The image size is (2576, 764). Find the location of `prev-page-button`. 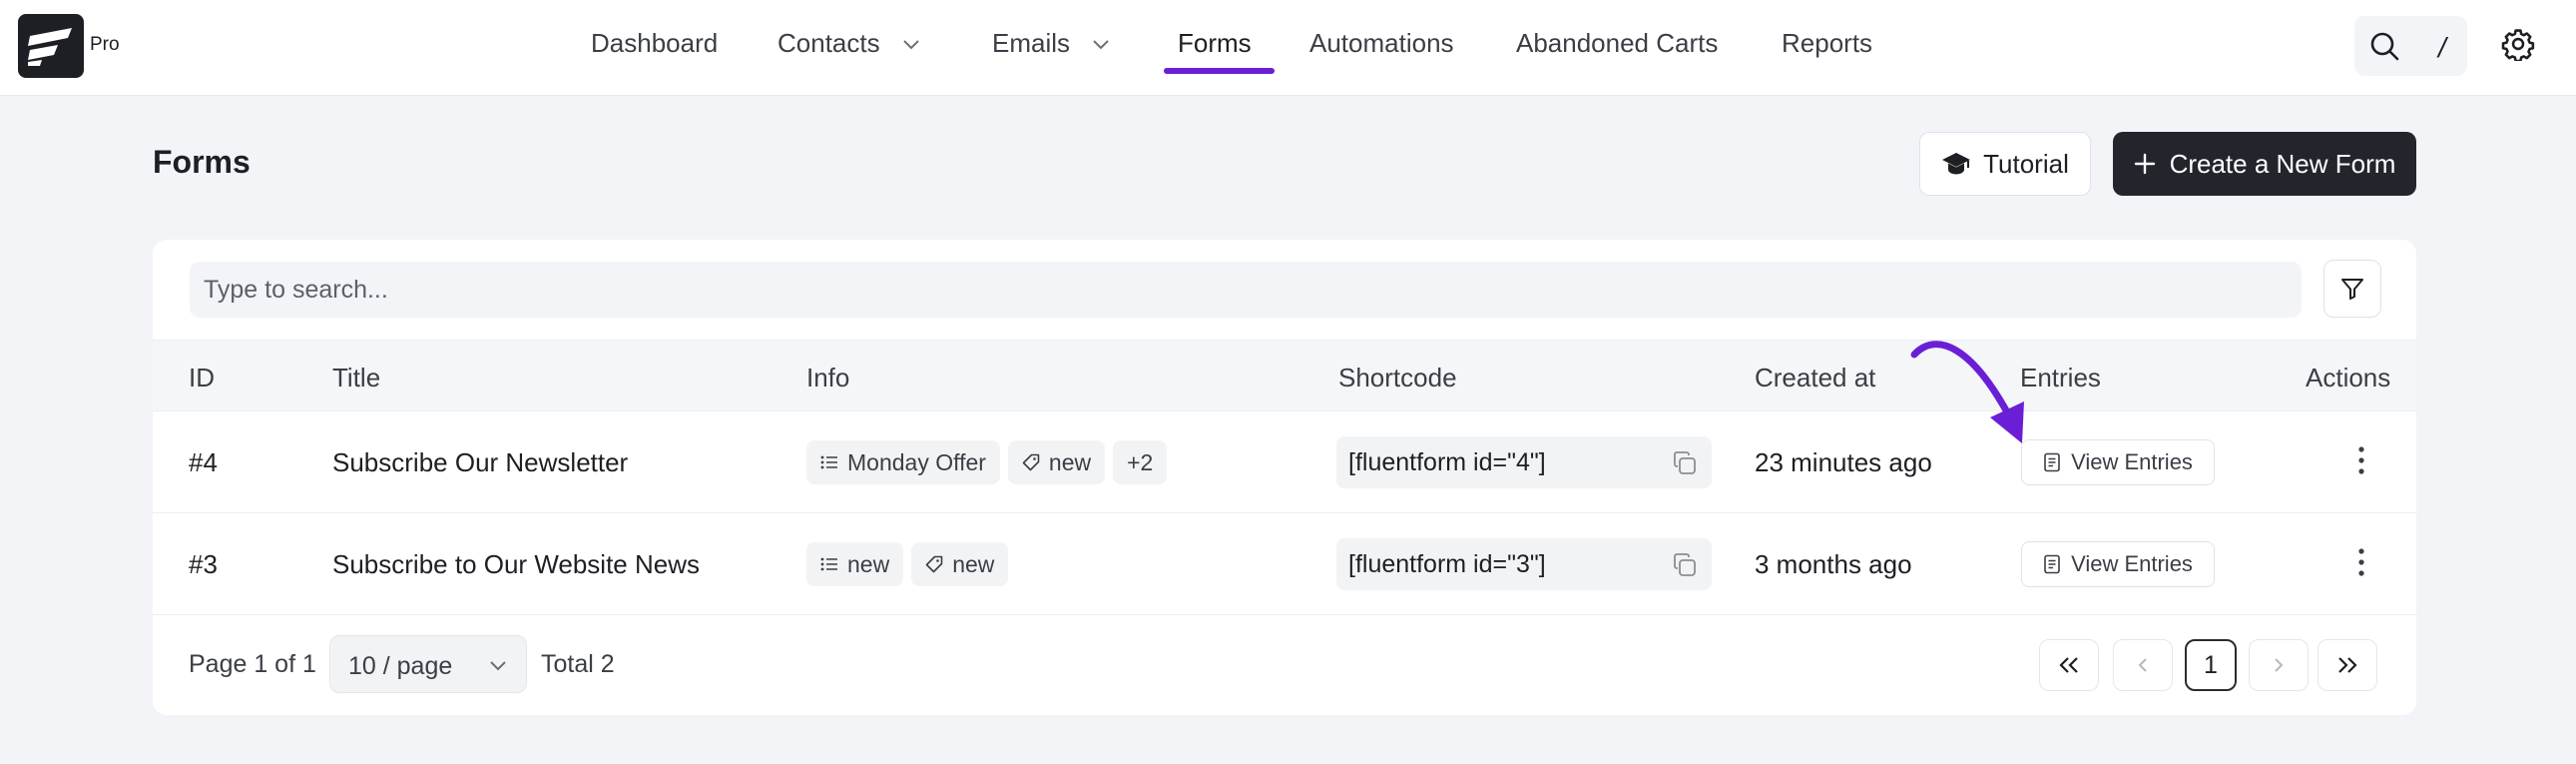

prev-page-button is located at coordinates (2143, 665).